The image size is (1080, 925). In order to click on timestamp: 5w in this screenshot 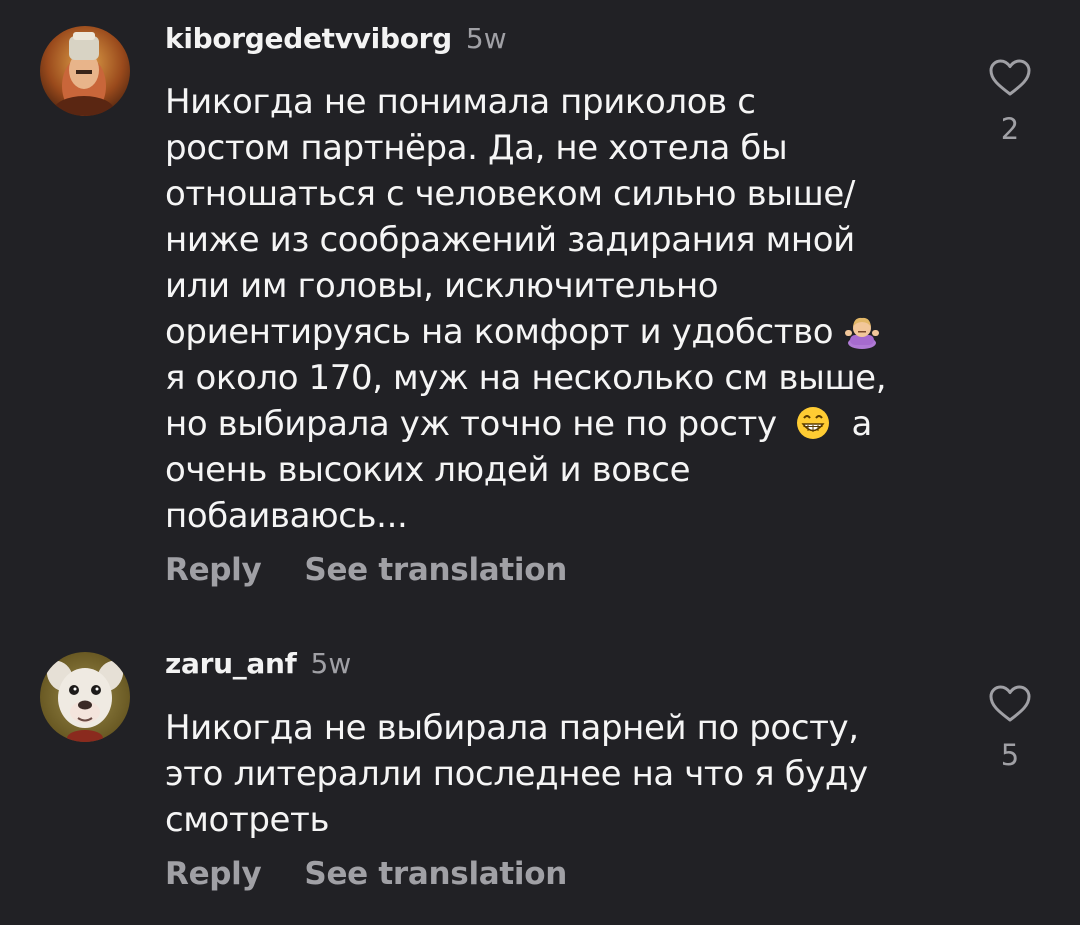, I will do `click(331, 663)`.